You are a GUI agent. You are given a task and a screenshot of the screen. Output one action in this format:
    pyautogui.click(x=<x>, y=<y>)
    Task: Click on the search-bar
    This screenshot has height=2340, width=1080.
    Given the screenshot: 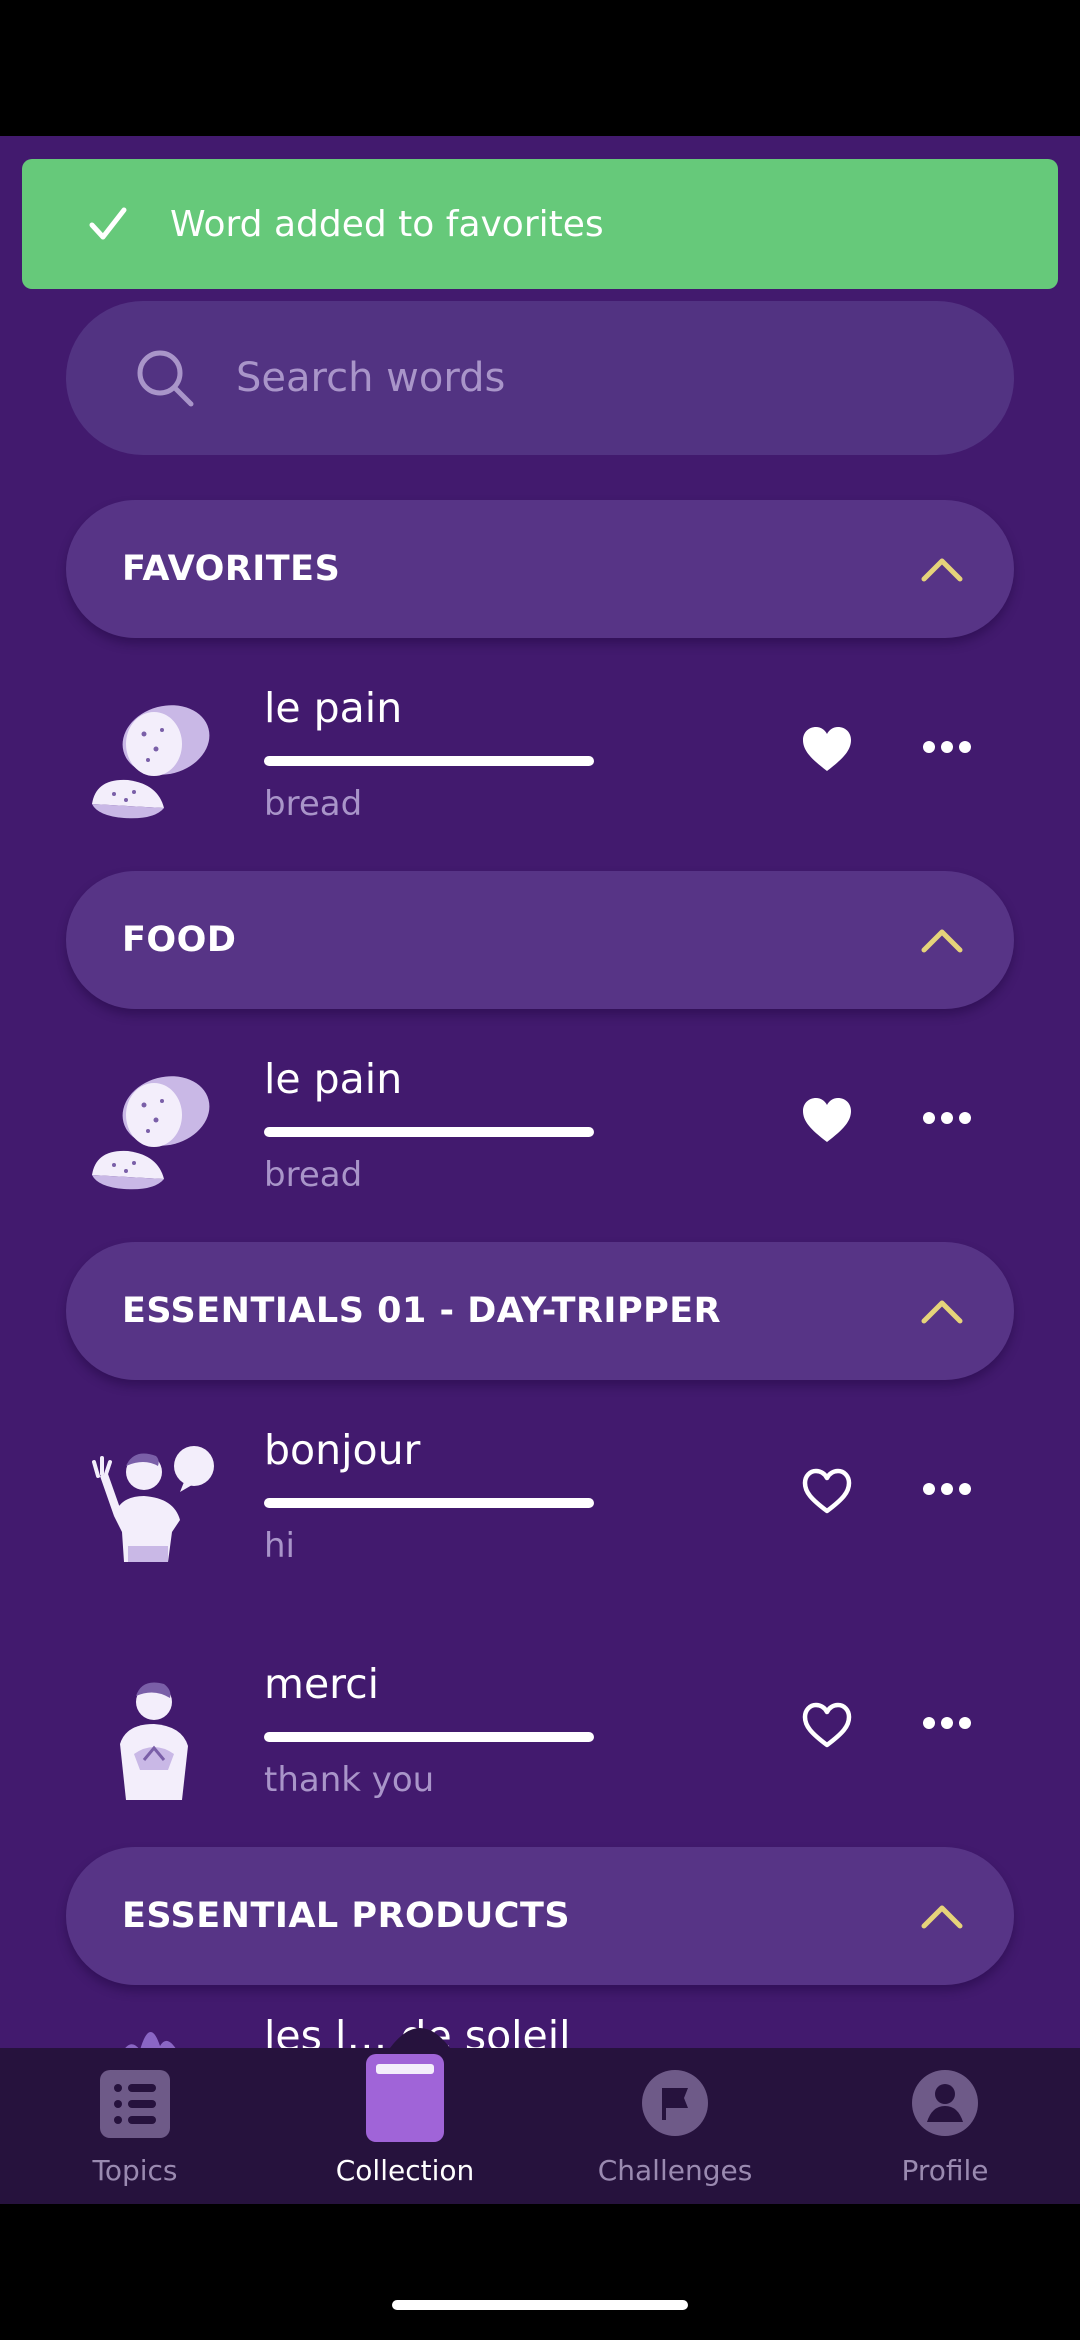 What is the action you would take?
    pyautogui.click(x=540, y=378)
    